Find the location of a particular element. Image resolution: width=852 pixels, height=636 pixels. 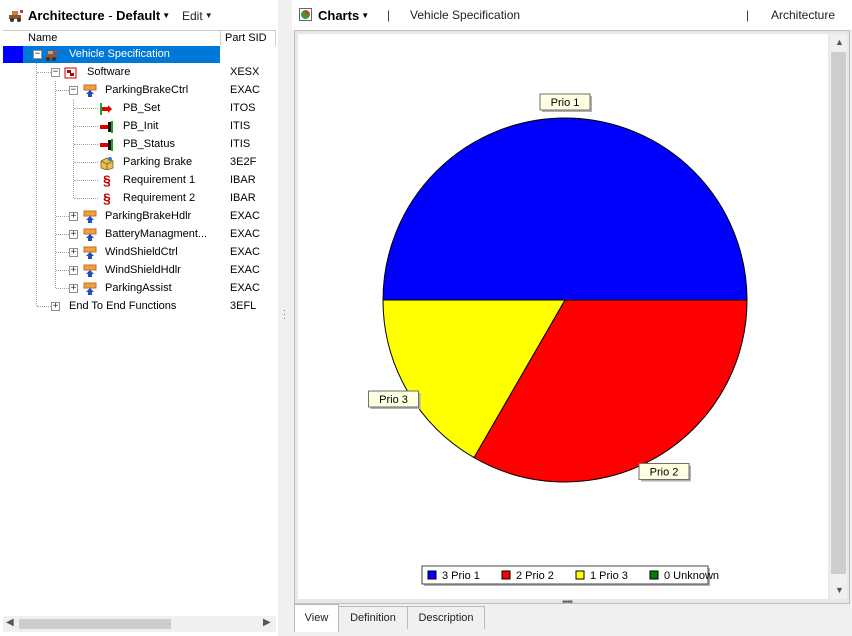

tree-item-requirement-2: § Requirement 2 IBAR is located at coordinates (139, 199).